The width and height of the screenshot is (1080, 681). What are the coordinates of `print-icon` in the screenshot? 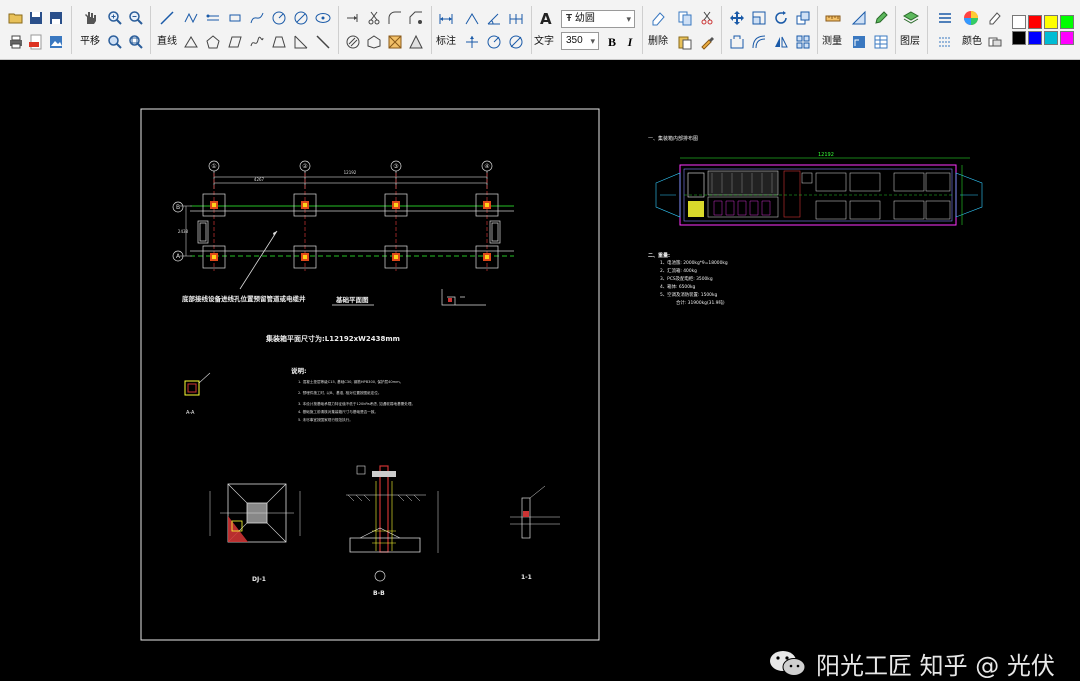 It's located at (16, 42).